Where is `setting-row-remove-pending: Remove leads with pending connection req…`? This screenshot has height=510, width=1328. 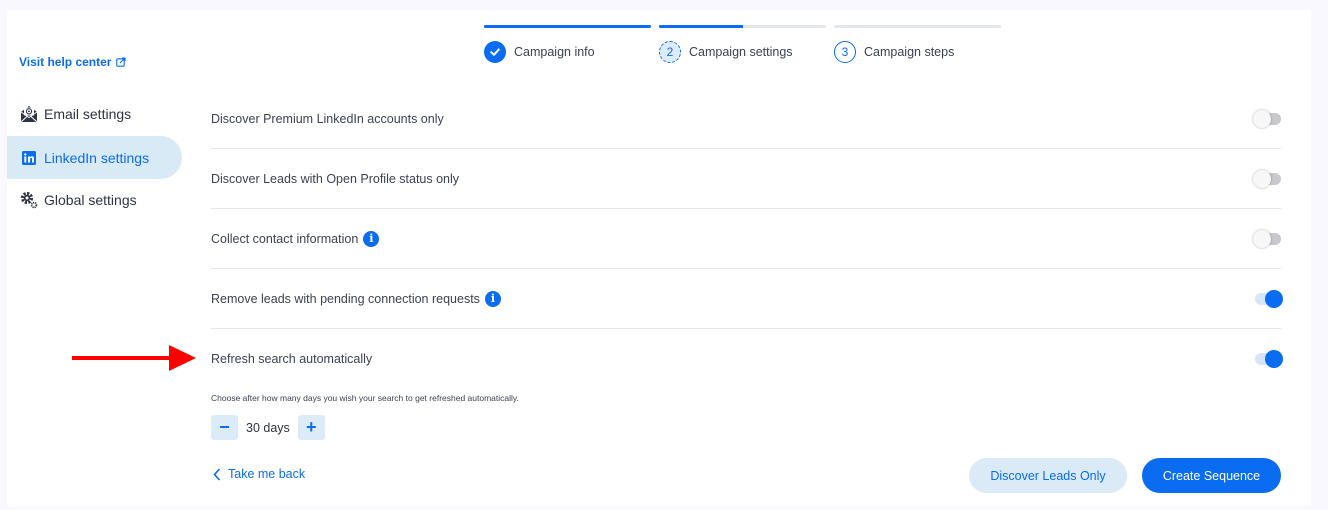
setting-row-remove-pending: Remove leads with pending connection req… is located at coordinates (747, 299).